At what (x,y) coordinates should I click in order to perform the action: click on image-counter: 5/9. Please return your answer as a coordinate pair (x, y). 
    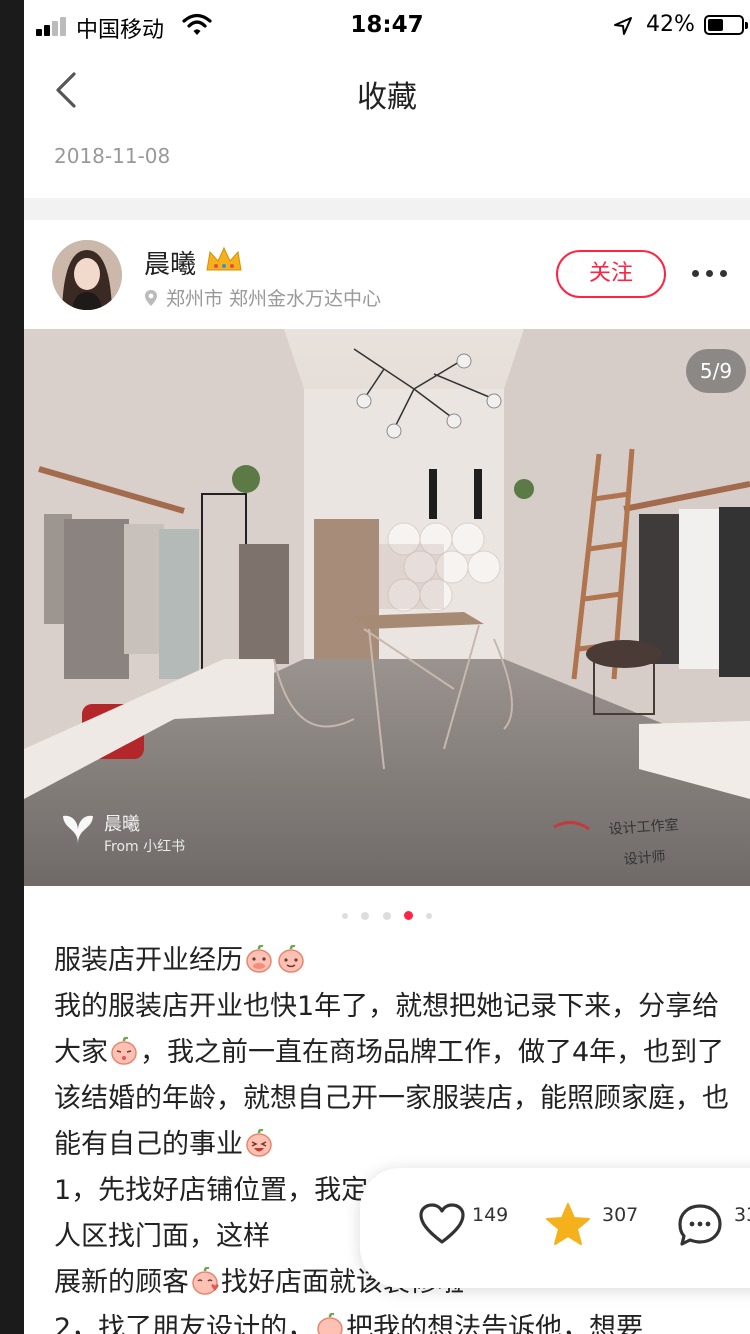
    Looking at the image, I should click on (716, 371).